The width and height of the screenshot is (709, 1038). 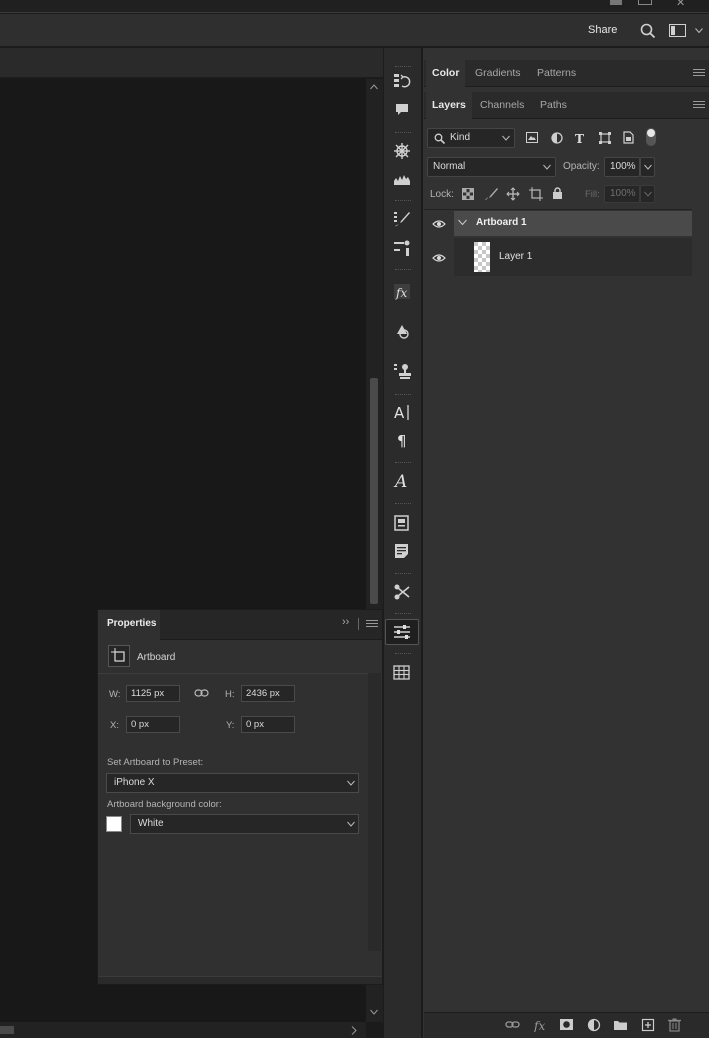 I want to click on pixel-layer-filter-icon, so click(x=532, y=137).